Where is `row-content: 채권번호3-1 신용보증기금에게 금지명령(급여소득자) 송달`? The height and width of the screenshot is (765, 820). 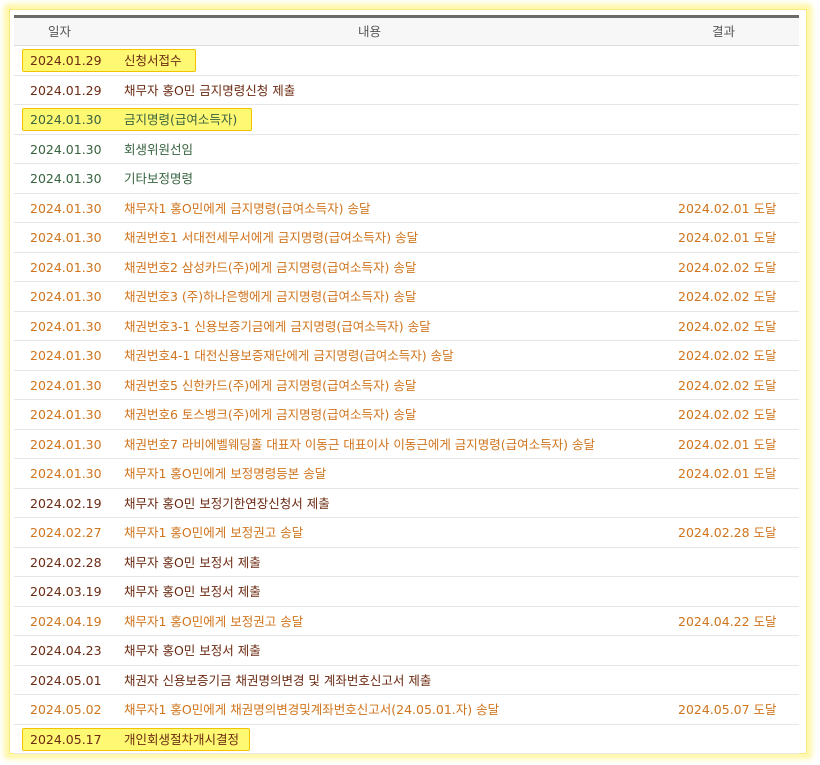
row-content: 채권번호3-1 신용보증기금에게 금지명령(급여소득자) 송달 is located at coordinates (277, 326).